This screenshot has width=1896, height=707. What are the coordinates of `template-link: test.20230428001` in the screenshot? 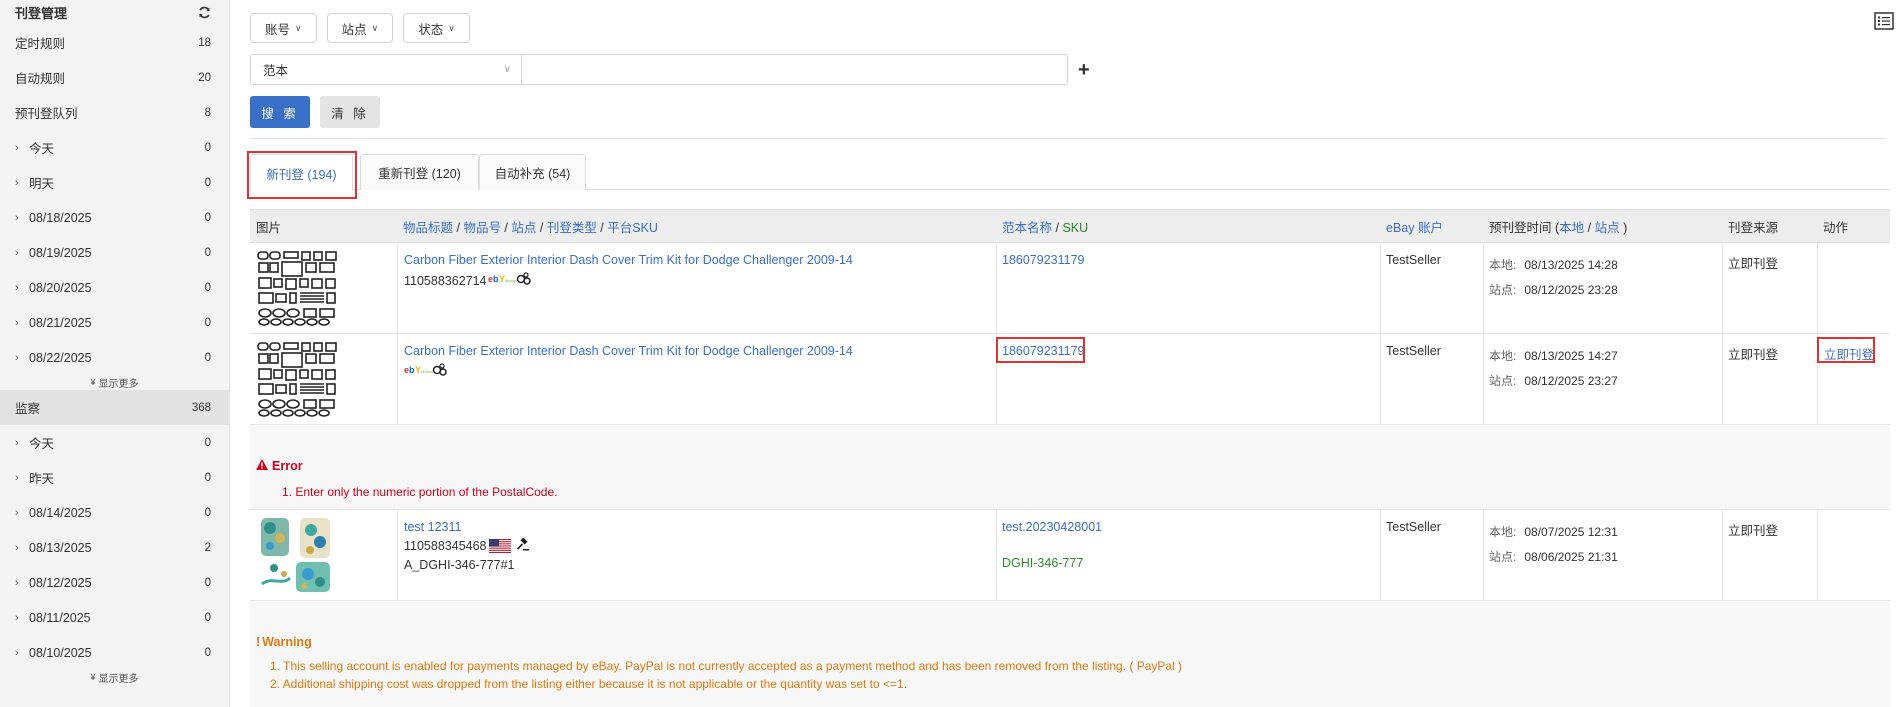 It's located at (1052, 527).